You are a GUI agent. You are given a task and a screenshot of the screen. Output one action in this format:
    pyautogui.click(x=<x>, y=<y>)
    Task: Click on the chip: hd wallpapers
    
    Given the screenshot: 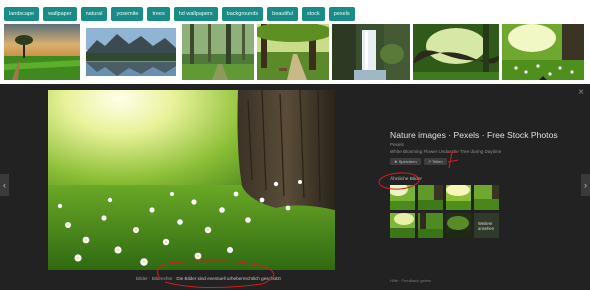 What is the action you would take?
    pyautogui.click(x=195, y=14)
    